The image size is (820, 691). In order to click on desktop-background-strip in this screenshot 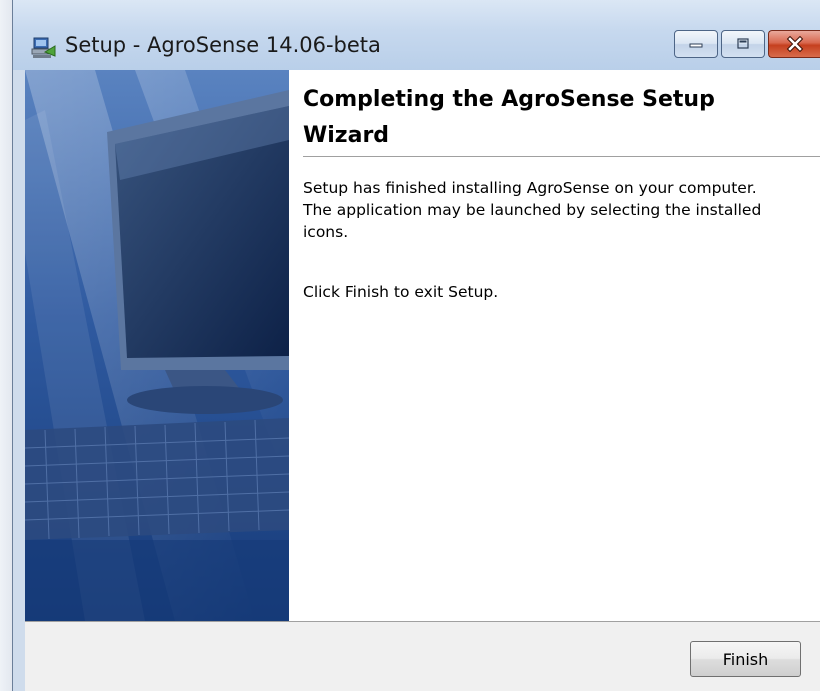, I will do `click(6, 345)`.